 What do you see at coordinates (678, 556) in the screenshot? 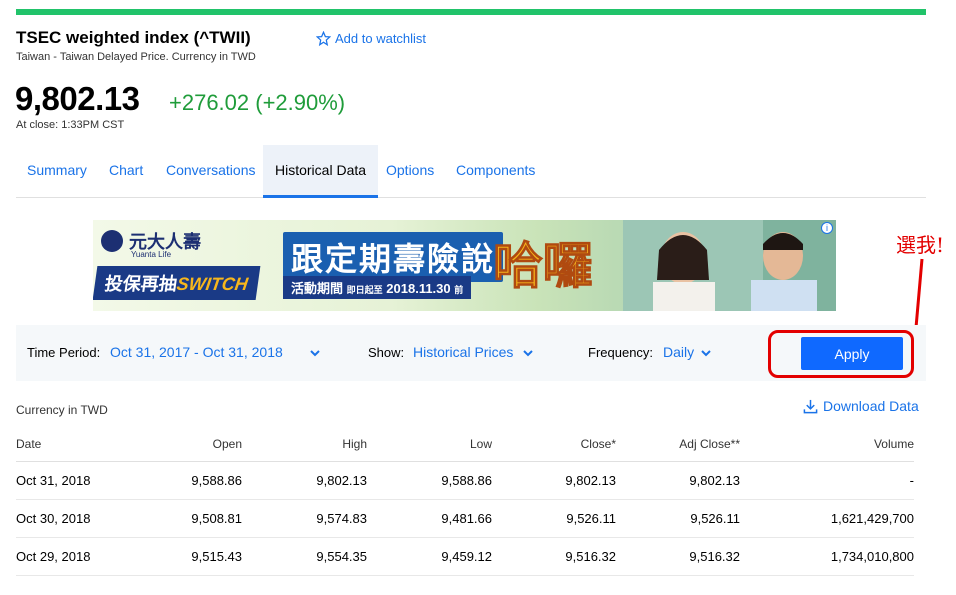
I see `cell-adj-close: 9,516.32` at bounding box center [678, 556].